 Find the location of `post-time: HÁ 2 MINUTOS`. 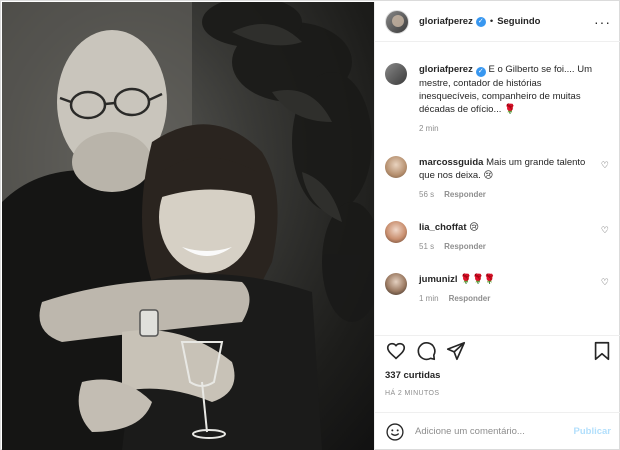

post-time: HÁ 2 MINUTOS is located at coordinates (412, 393).